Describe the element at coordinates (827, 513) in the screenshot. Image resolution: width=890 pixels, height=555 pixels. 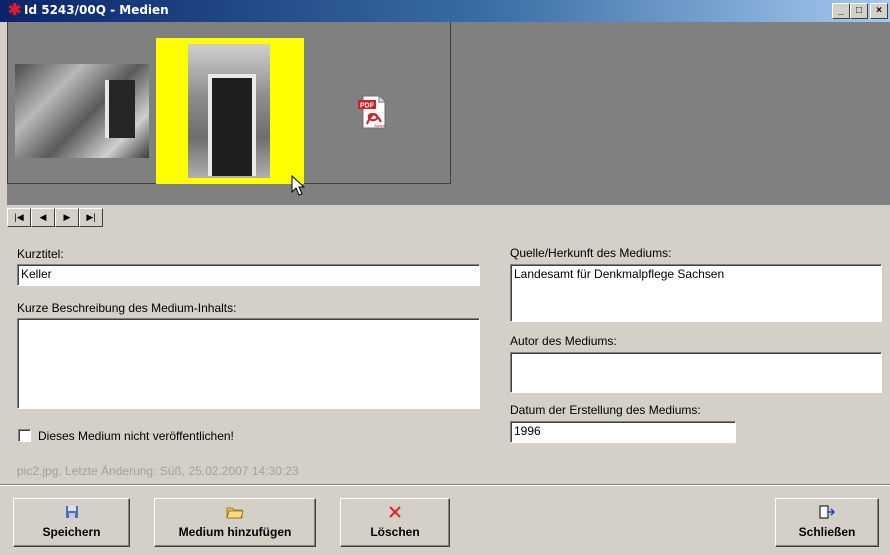
I see `exit-door-icon` at that location.